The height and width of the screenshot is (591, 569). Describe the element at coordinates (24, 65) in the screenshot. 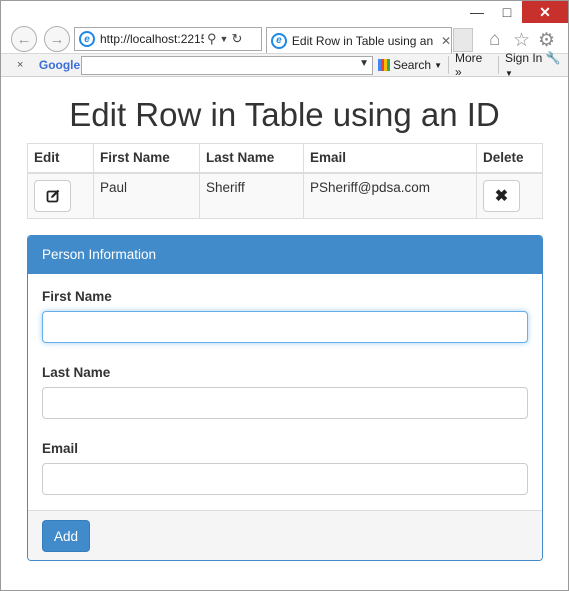

I see `toolbar-close-icon: ×` at that location.